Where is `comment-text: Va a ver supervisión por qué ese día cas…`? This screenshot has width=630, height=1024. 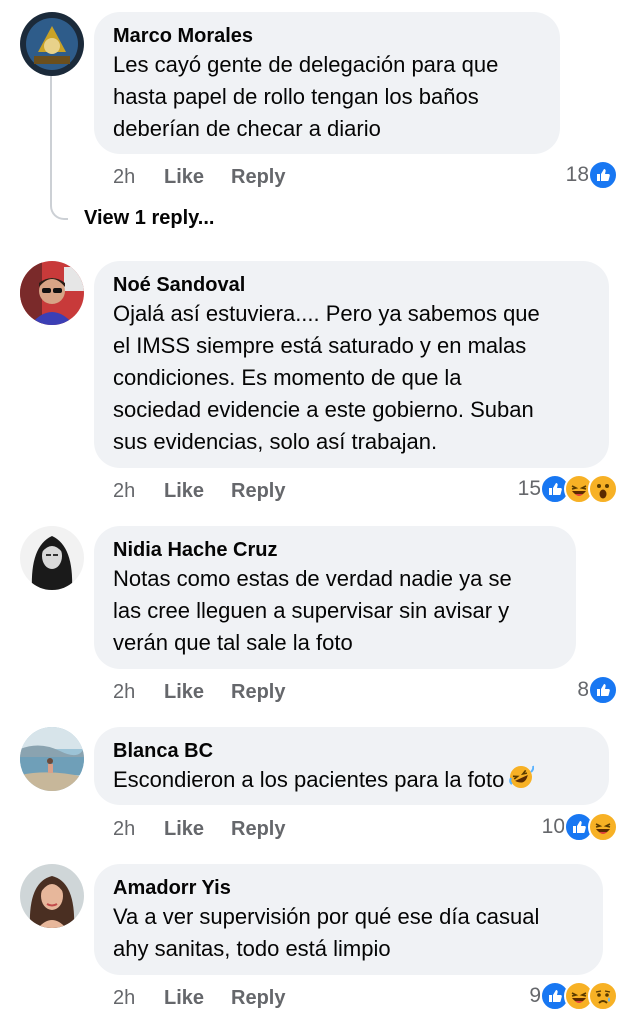
comment-text: Va a ver supervisión por qué ese día cas… is located at coordinates (326, 932).